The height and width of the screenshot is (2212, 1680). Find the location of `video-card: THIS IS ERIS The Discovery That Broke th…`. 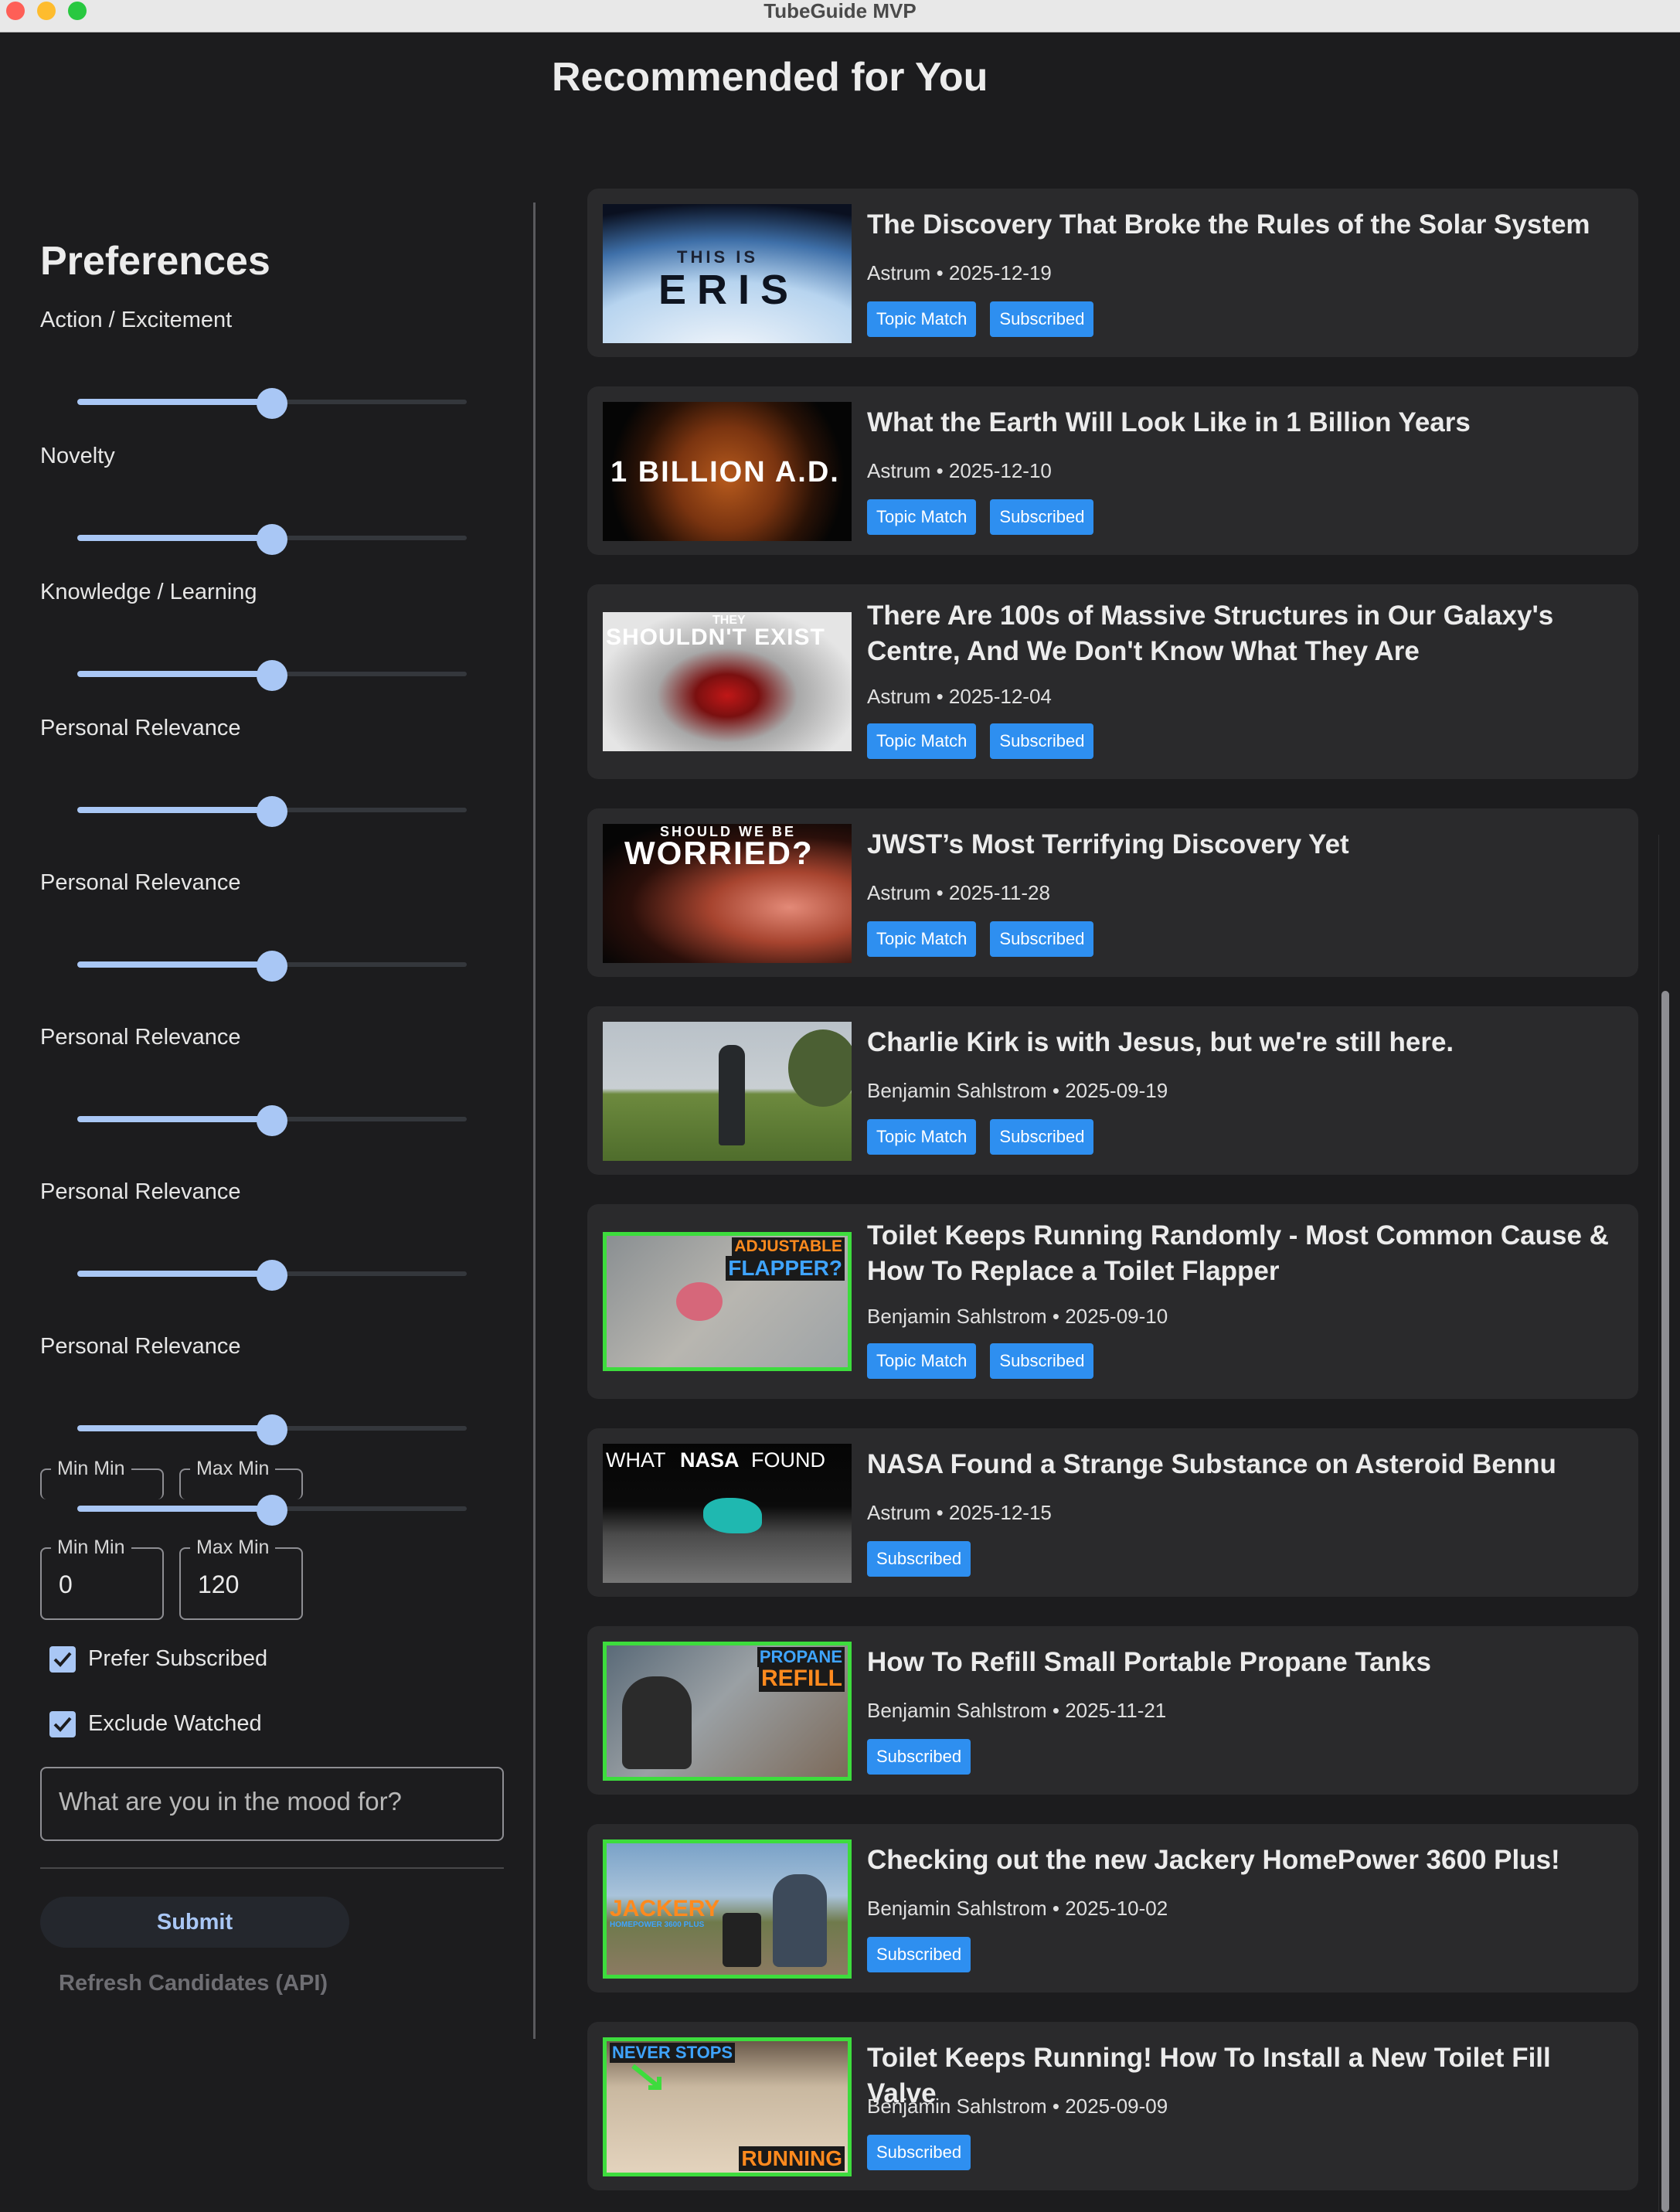

video-card: THIS IS ERIS The Discovery That Broke th… is located at coordinates (1112, 273).